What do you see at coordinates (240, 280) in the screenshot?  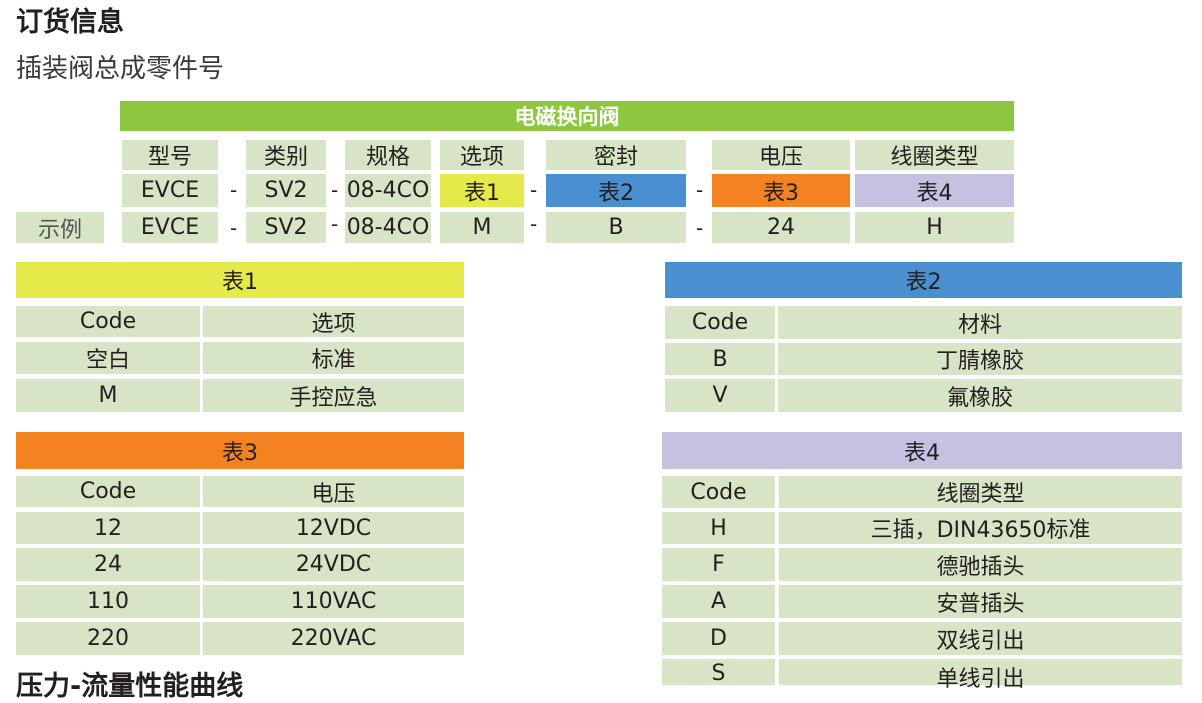 I see `table1-title: 表1` at bounding box center [240, 280].